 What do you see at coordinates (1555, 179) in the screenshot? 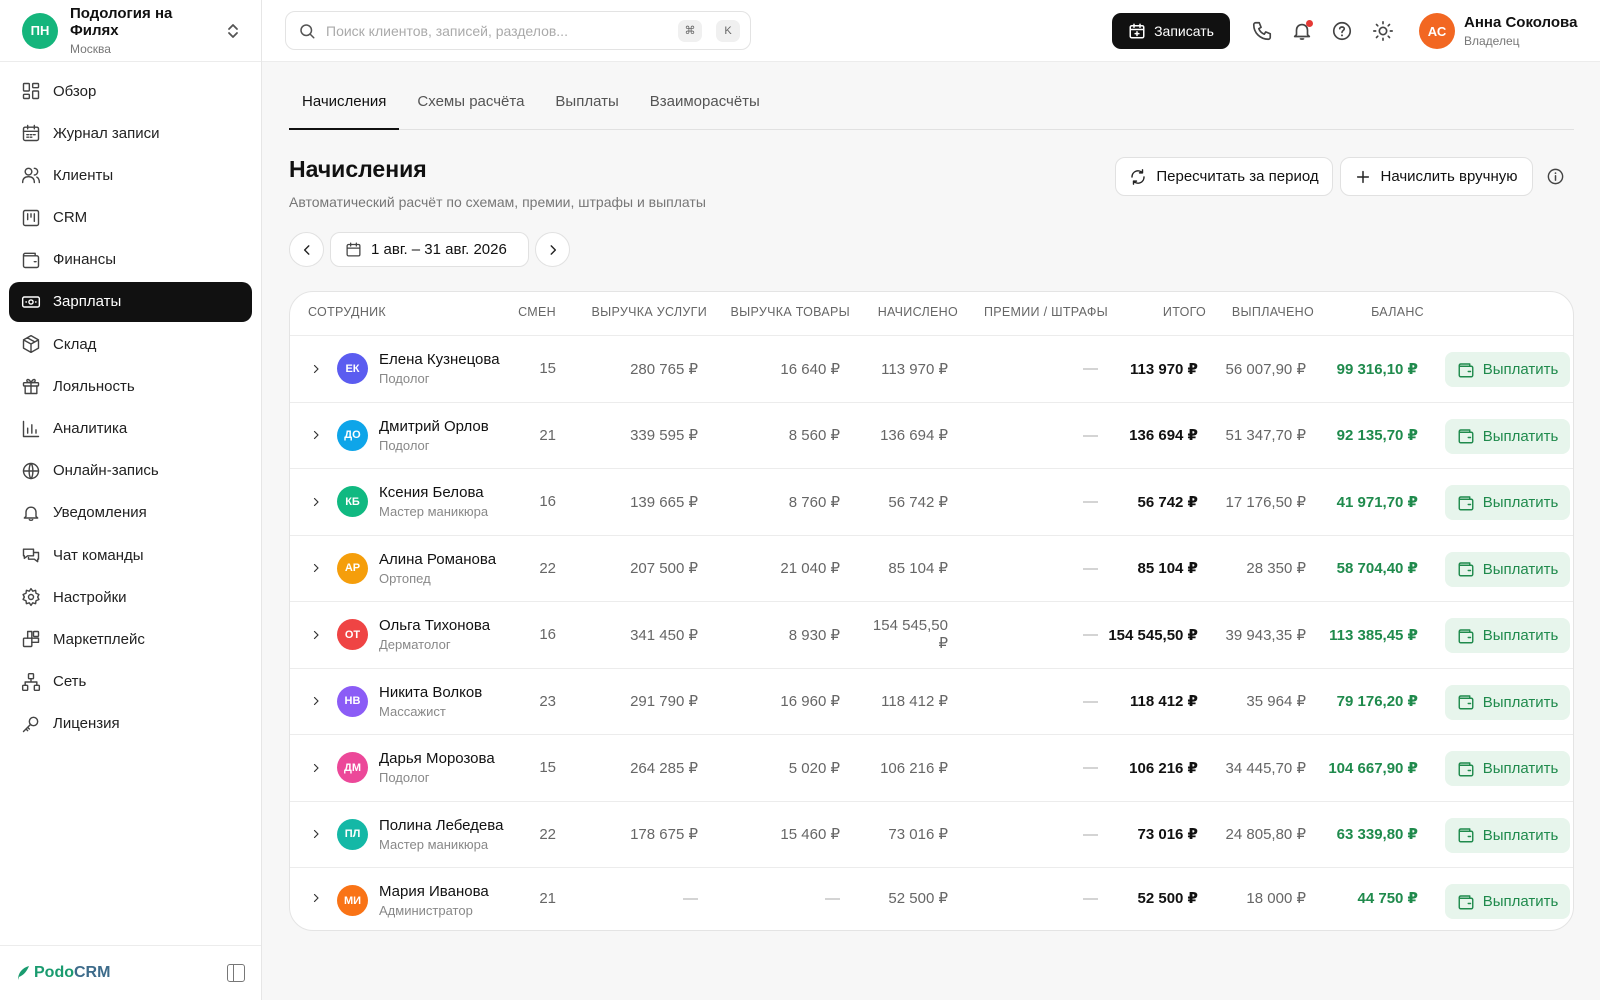
I see `info-icon` at bounding box center [1555, 179].